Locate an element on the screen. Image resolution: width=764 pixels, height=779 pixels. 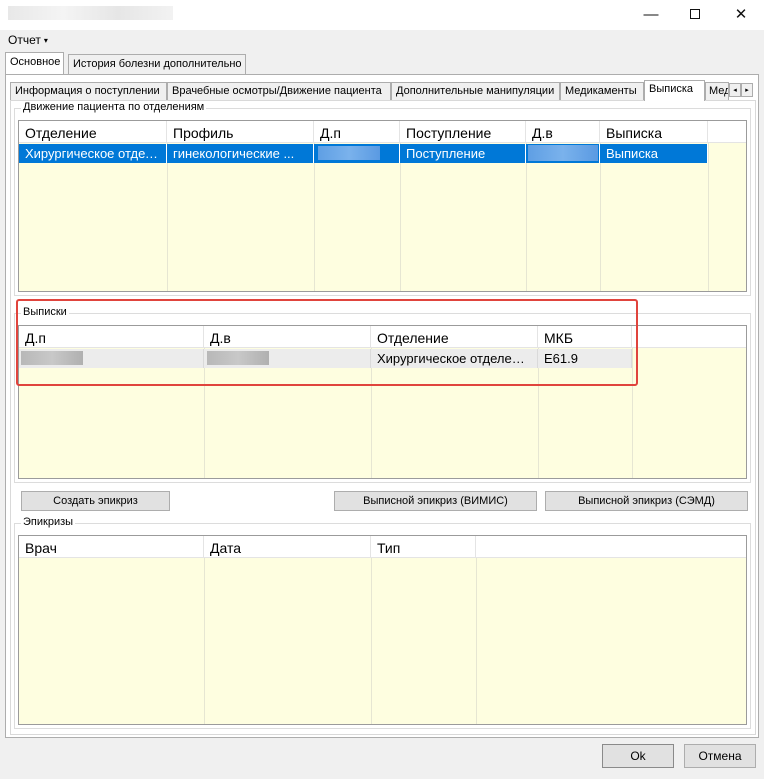
minimize-button: — is located at coordinates (651, 14).